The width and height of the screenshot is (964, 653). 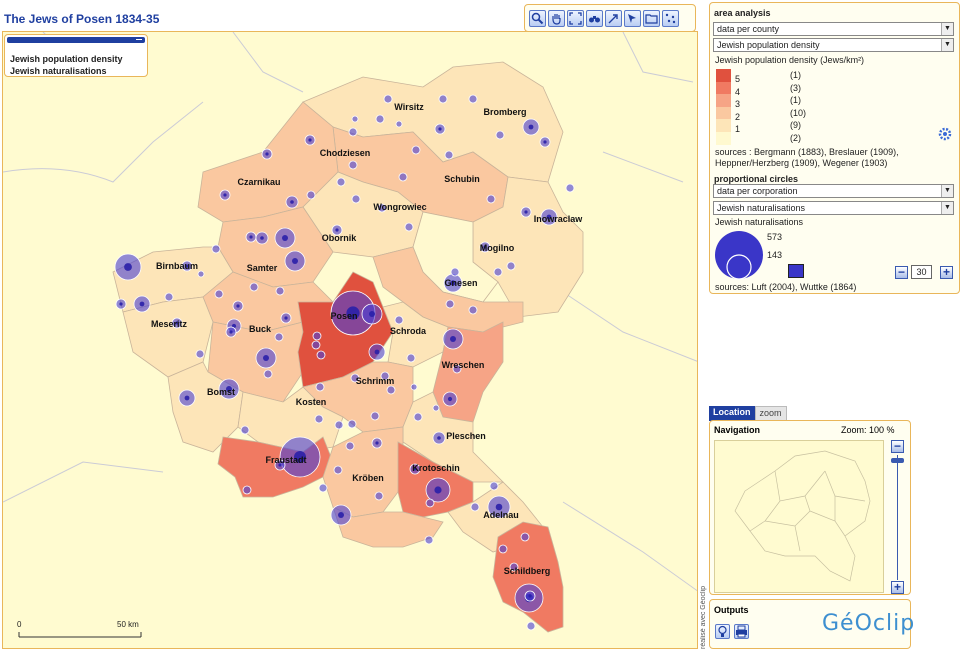 What do you see at coordinates (897, 446) in the screenshot?
I see `zoom-in-button: −` at bounding box center [897, 446].